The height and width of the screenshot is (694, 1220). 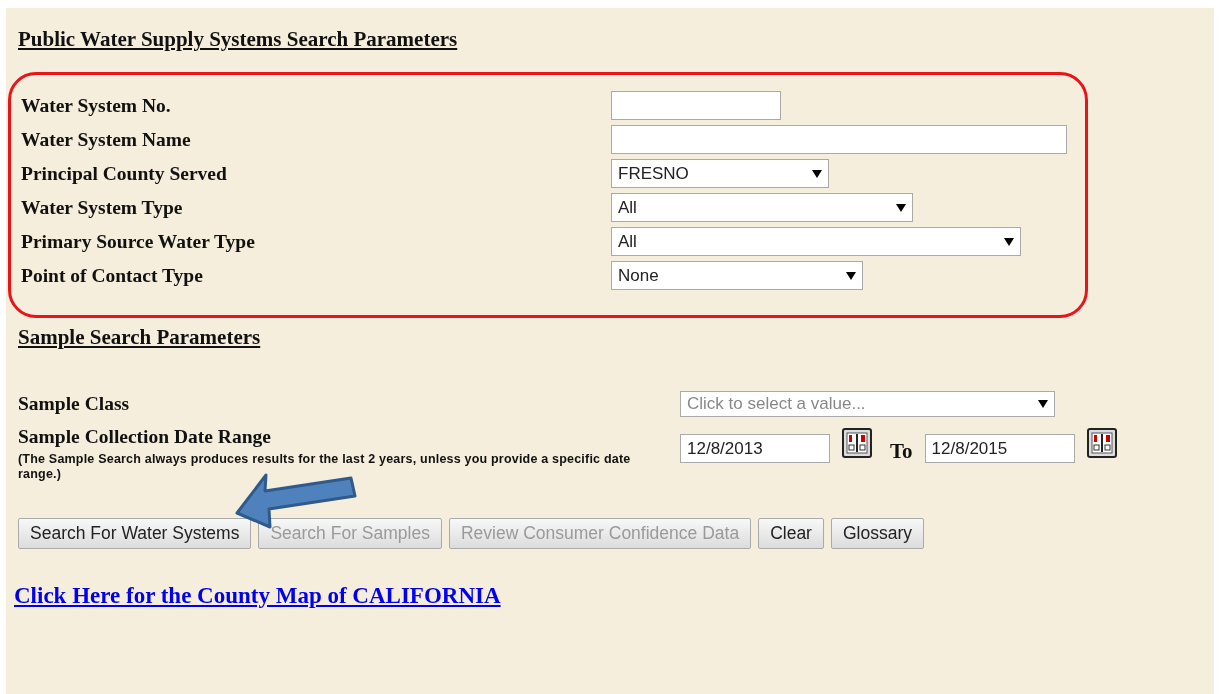 I want to click on field-label: Point of Contact Type, so click(x=112, y=275).